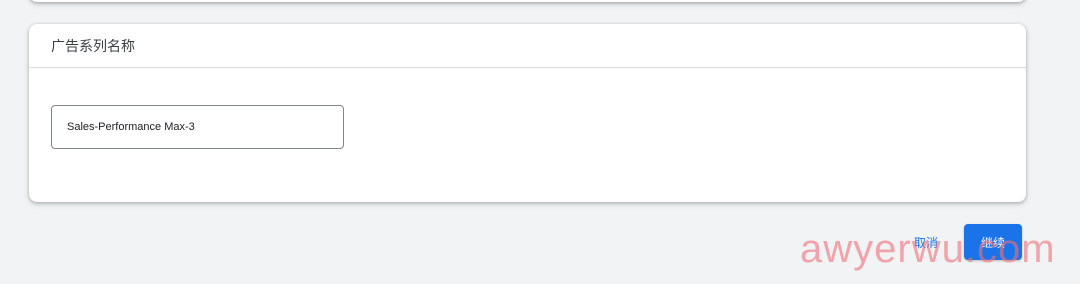 The image size is (1080, 284). I want to click on continue-button: 继续, so click(993, 242).